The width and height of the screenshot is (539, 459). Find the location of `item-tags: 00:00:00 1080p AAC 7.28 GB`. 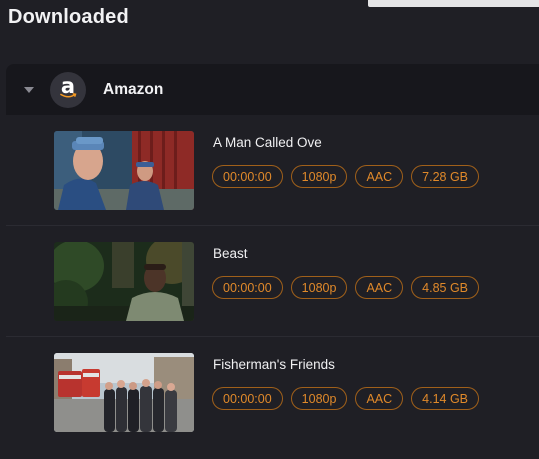

item-tags: 00:00:00 1080p AAC 7.28 GB is located at coordinates (346, 176).